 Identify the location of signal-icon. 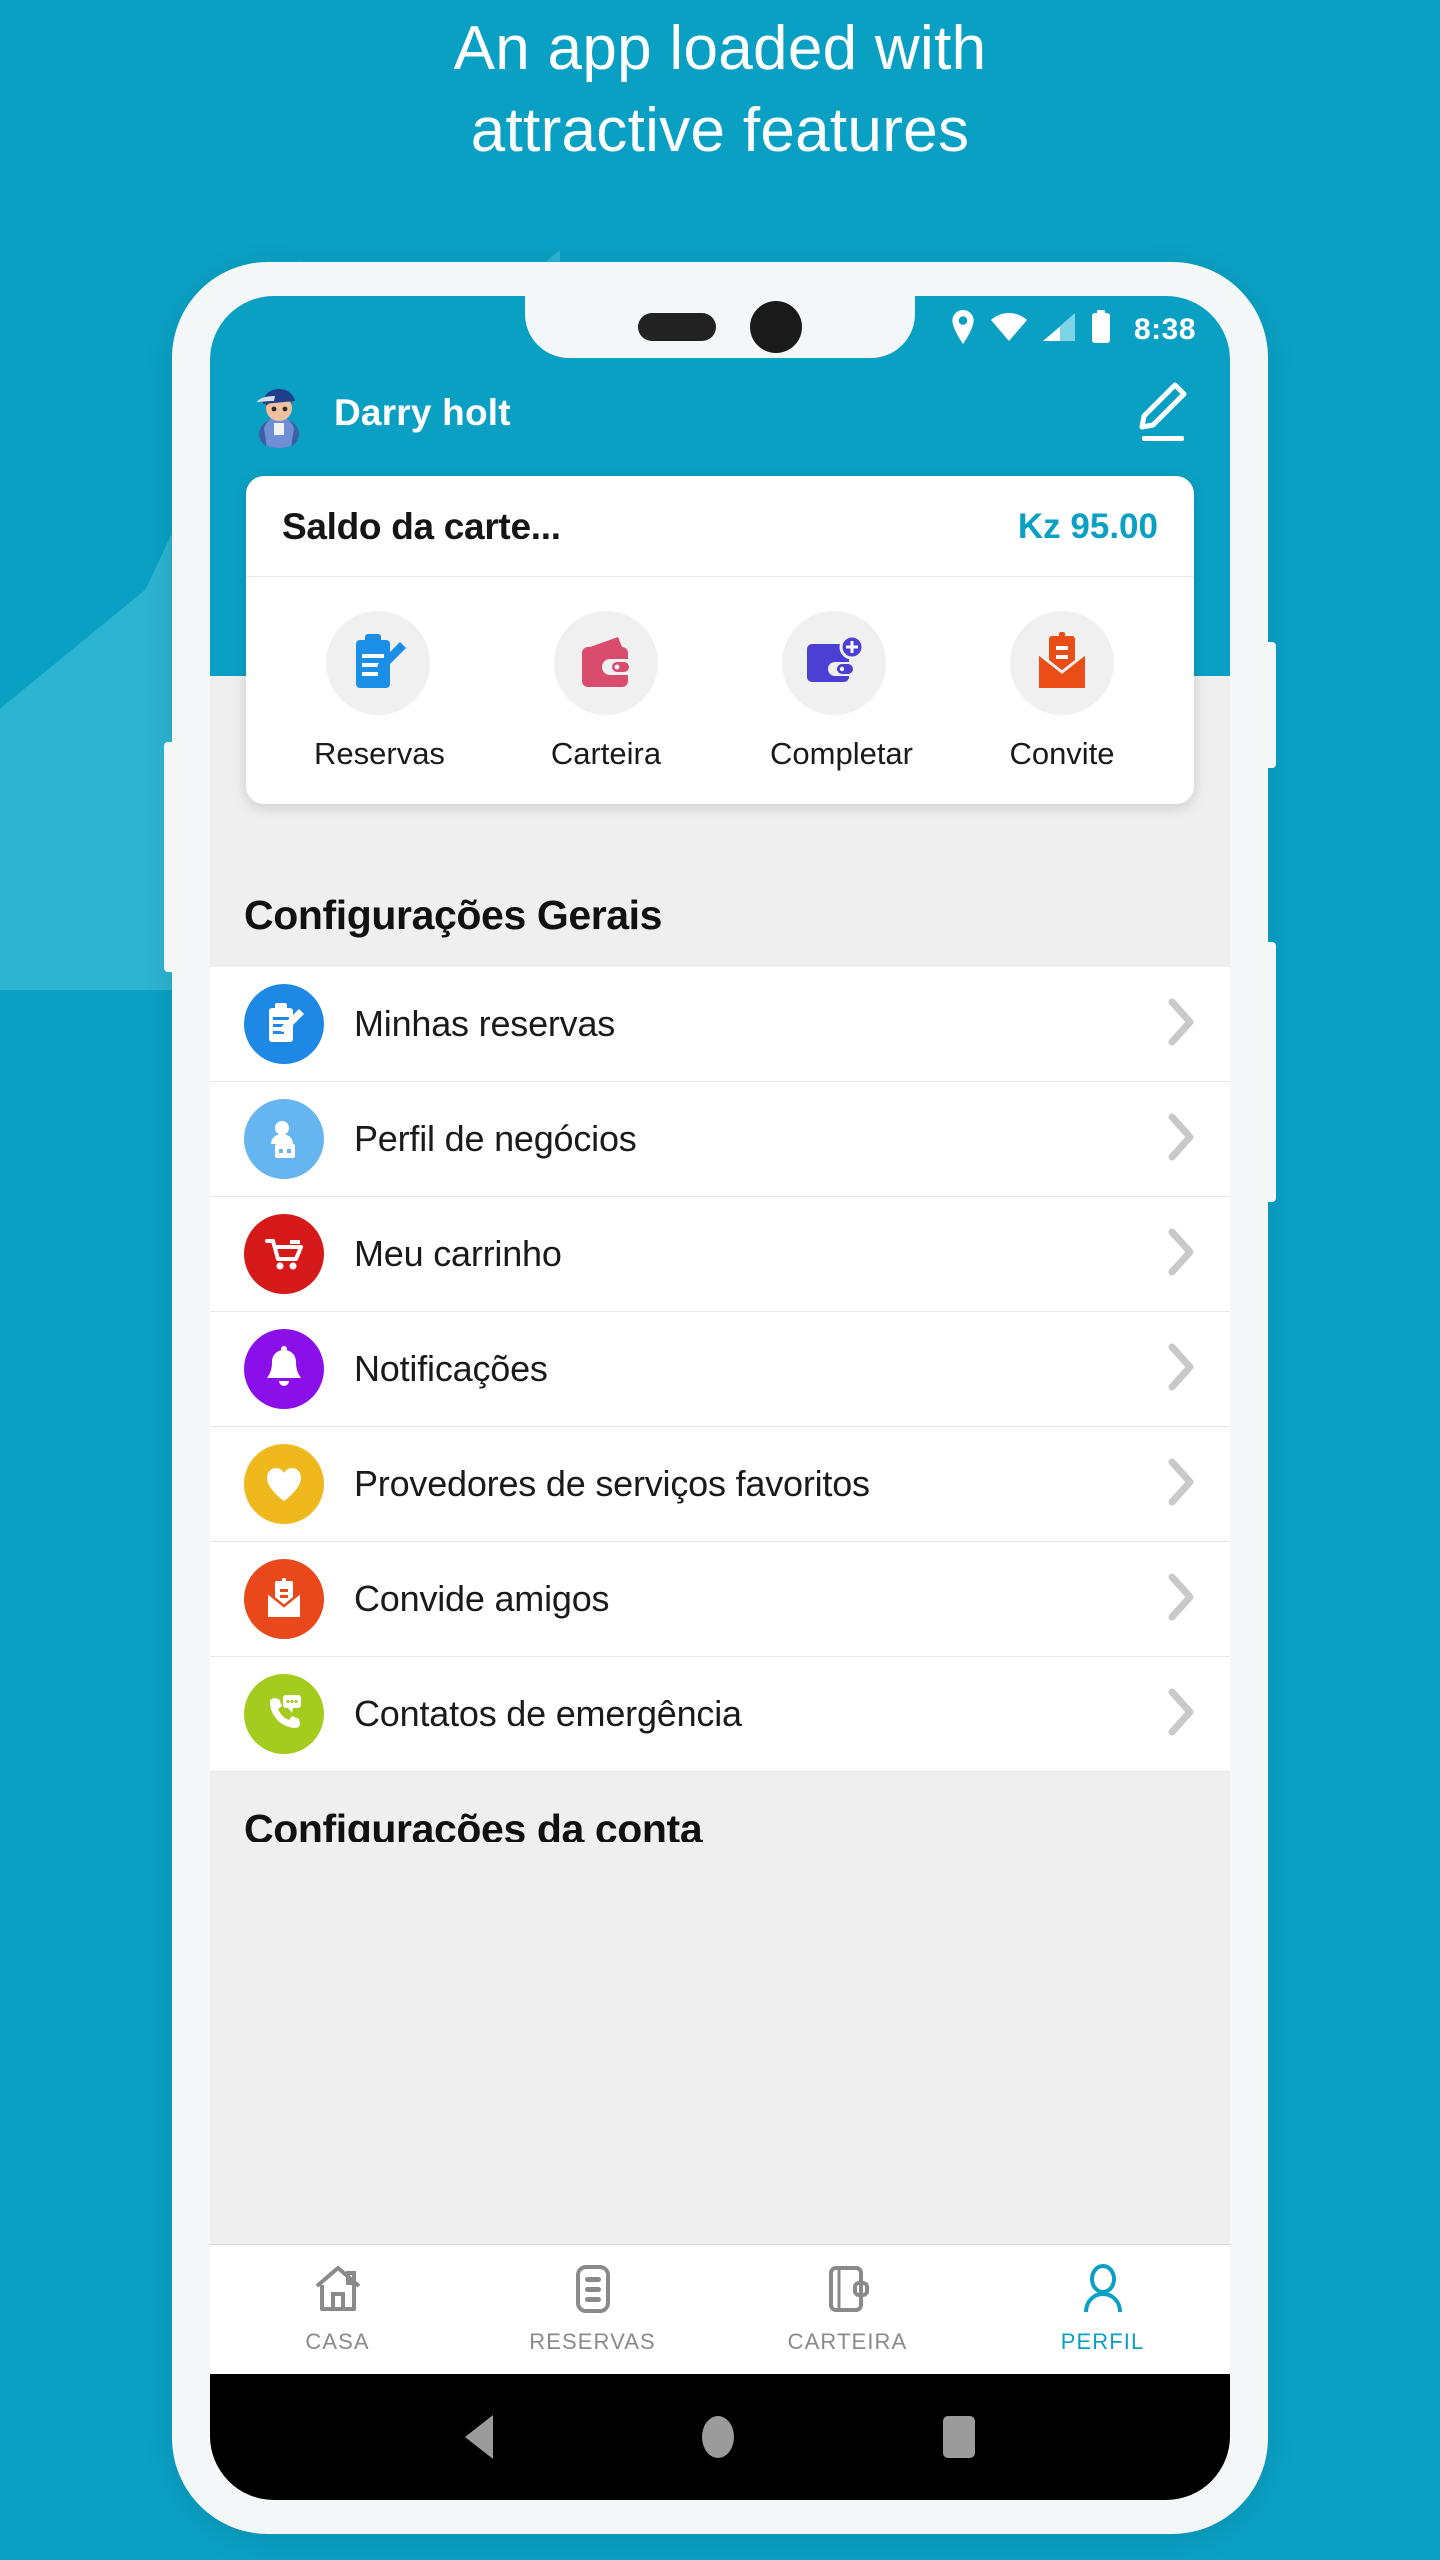
(1059, 329).